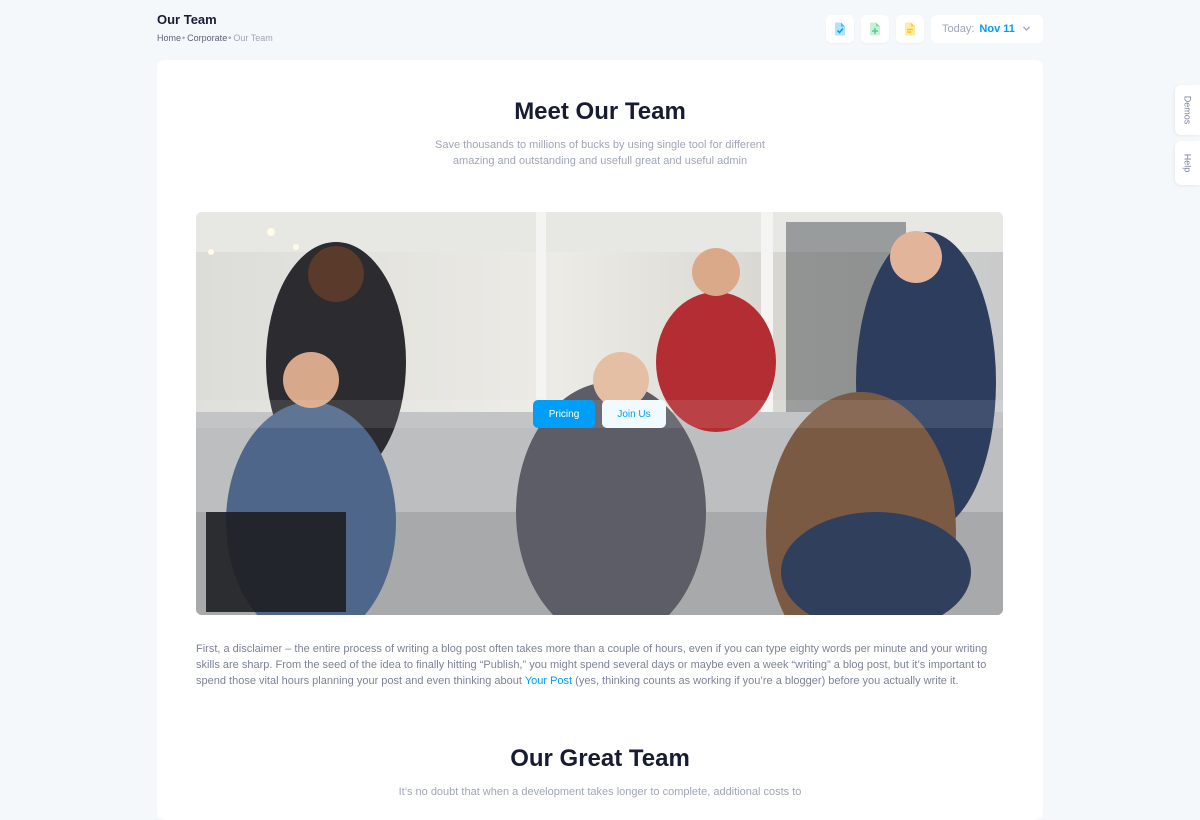 This screenshot has width=1200, height=820. What do you see at coordinates (564, 414) in the screenshot?
I see `pricing-button: Pricing` at bounding box center [564, 414].